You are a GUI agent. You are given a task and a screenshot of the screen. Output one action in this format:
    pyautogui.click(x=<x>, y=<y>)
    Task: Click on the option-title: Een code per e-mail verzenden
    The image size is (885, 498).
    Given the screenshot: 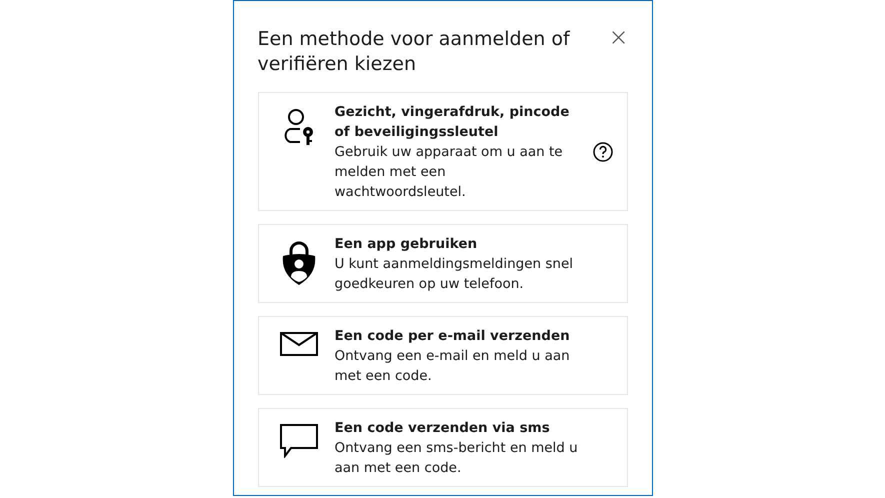 What is the action you would take?
    pyautogui.click(x=452, y=336)
    